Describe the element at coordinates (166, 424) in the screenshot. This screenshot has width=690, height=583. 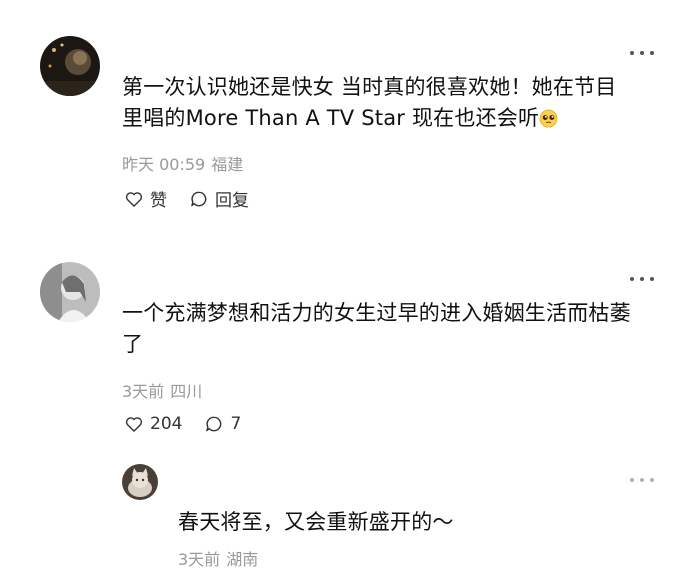
I see `like-count: 204` at that location.